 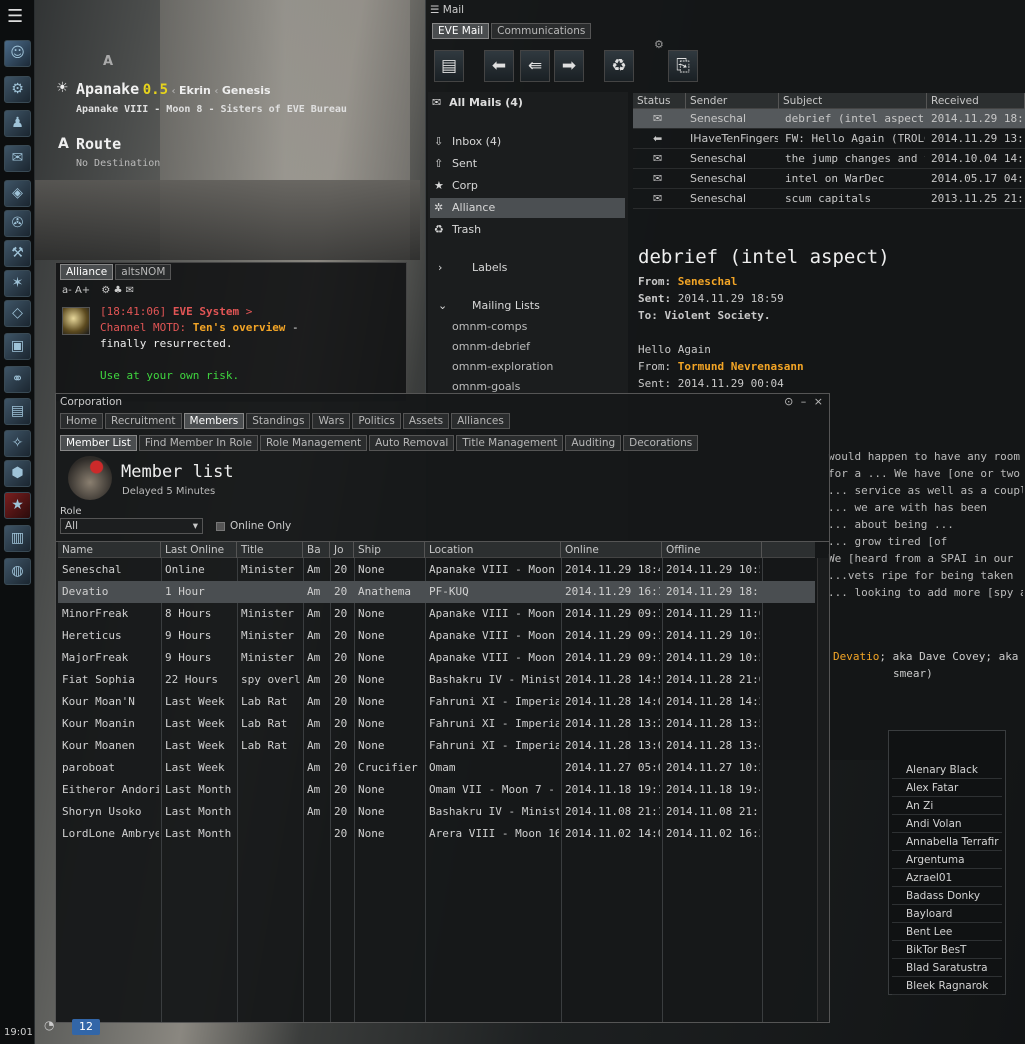 What do you see at coordinates (331, 421) in the screenshot?
I see `corp-tab-wars: Wars` at bounding box center [331, 421].